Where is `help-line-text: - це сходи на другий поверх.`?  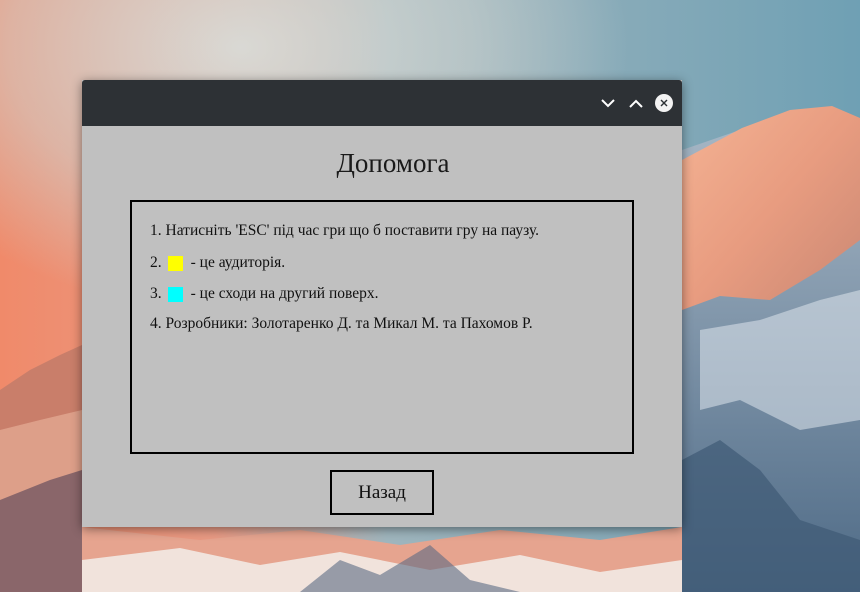 help-line-text: - це сходи на другий поверх. is located at coordinates (284, 293).